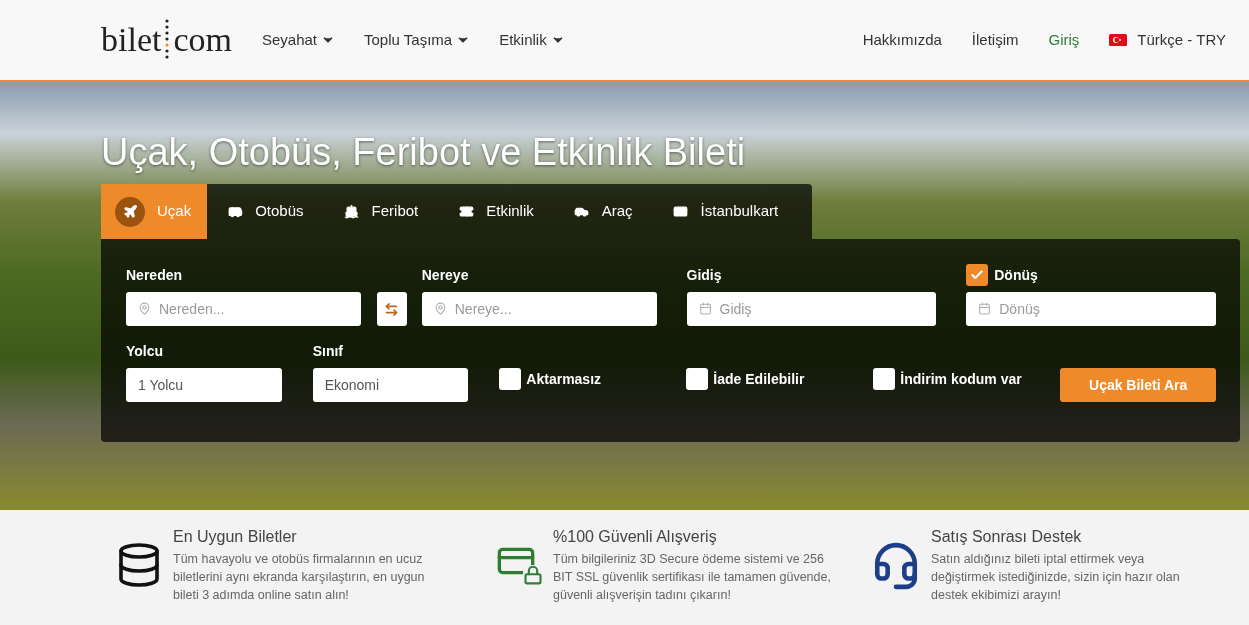  What do you see at coordinates (235, 537) in the screenshot?
I see `feature-title: En Uygun Biletler` at bounding box center [235, 537].